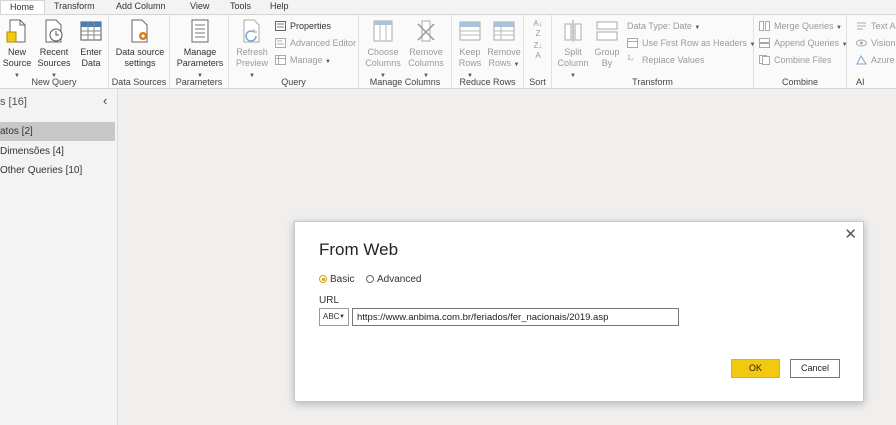  What do you see at coordinates (800, 82) in the screenshot?
I see `group-label-combine: Combine` at bounding box center [800, 82].